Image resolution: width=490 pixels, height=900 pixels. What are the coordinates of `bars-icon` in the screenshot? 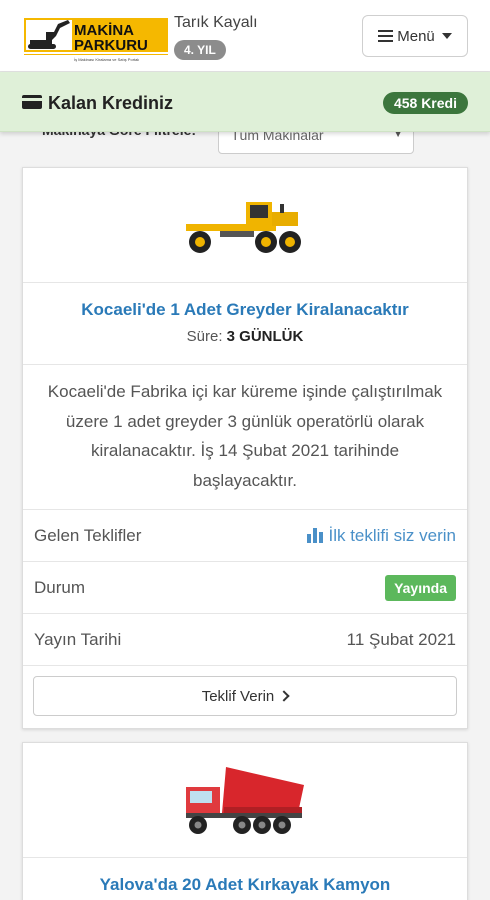 It's located at (386, 36).